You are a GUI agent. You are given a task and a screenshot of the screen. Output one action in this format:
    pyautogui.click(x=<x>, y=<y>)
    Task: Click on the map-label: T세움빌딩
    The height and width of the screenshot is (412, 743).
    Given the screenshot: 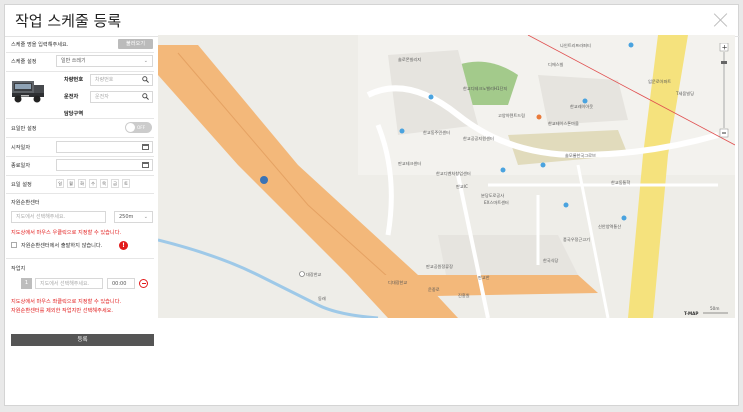 What is the action you would take?
    pyautogui.click(x=684, y=93)
    